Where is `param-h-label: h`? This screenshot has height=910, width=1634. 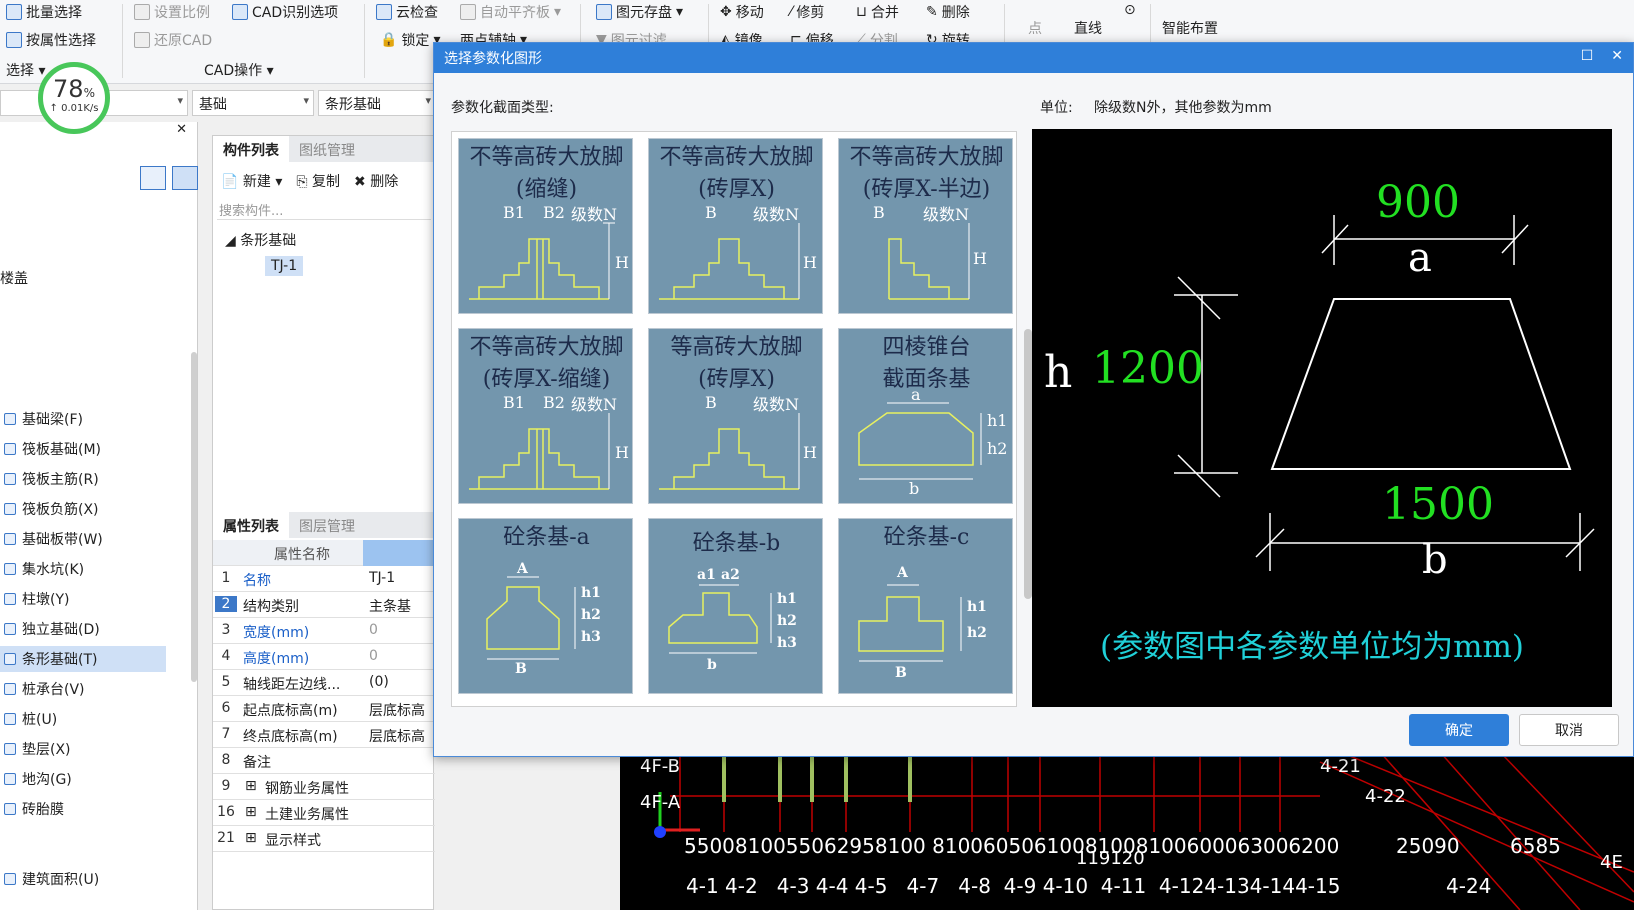
param-h-label: h is located at coordinates (1058, 372).